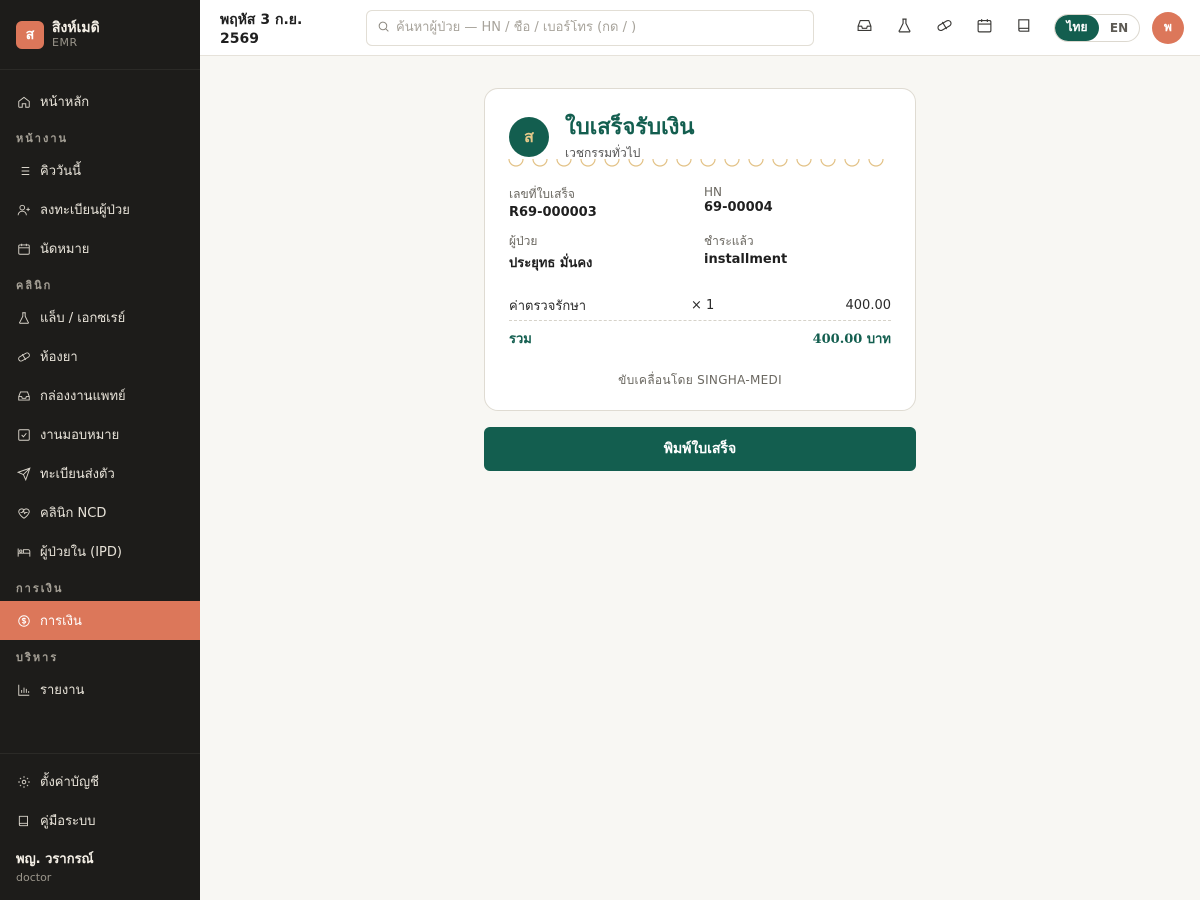 Image resolution: width=1200 pixels, height=900 pixels. What do you see at coordinates (55, 859) in the screenshot?
I see `user-name: พญ. วรากรณ์` at bounding box center [55, 859].